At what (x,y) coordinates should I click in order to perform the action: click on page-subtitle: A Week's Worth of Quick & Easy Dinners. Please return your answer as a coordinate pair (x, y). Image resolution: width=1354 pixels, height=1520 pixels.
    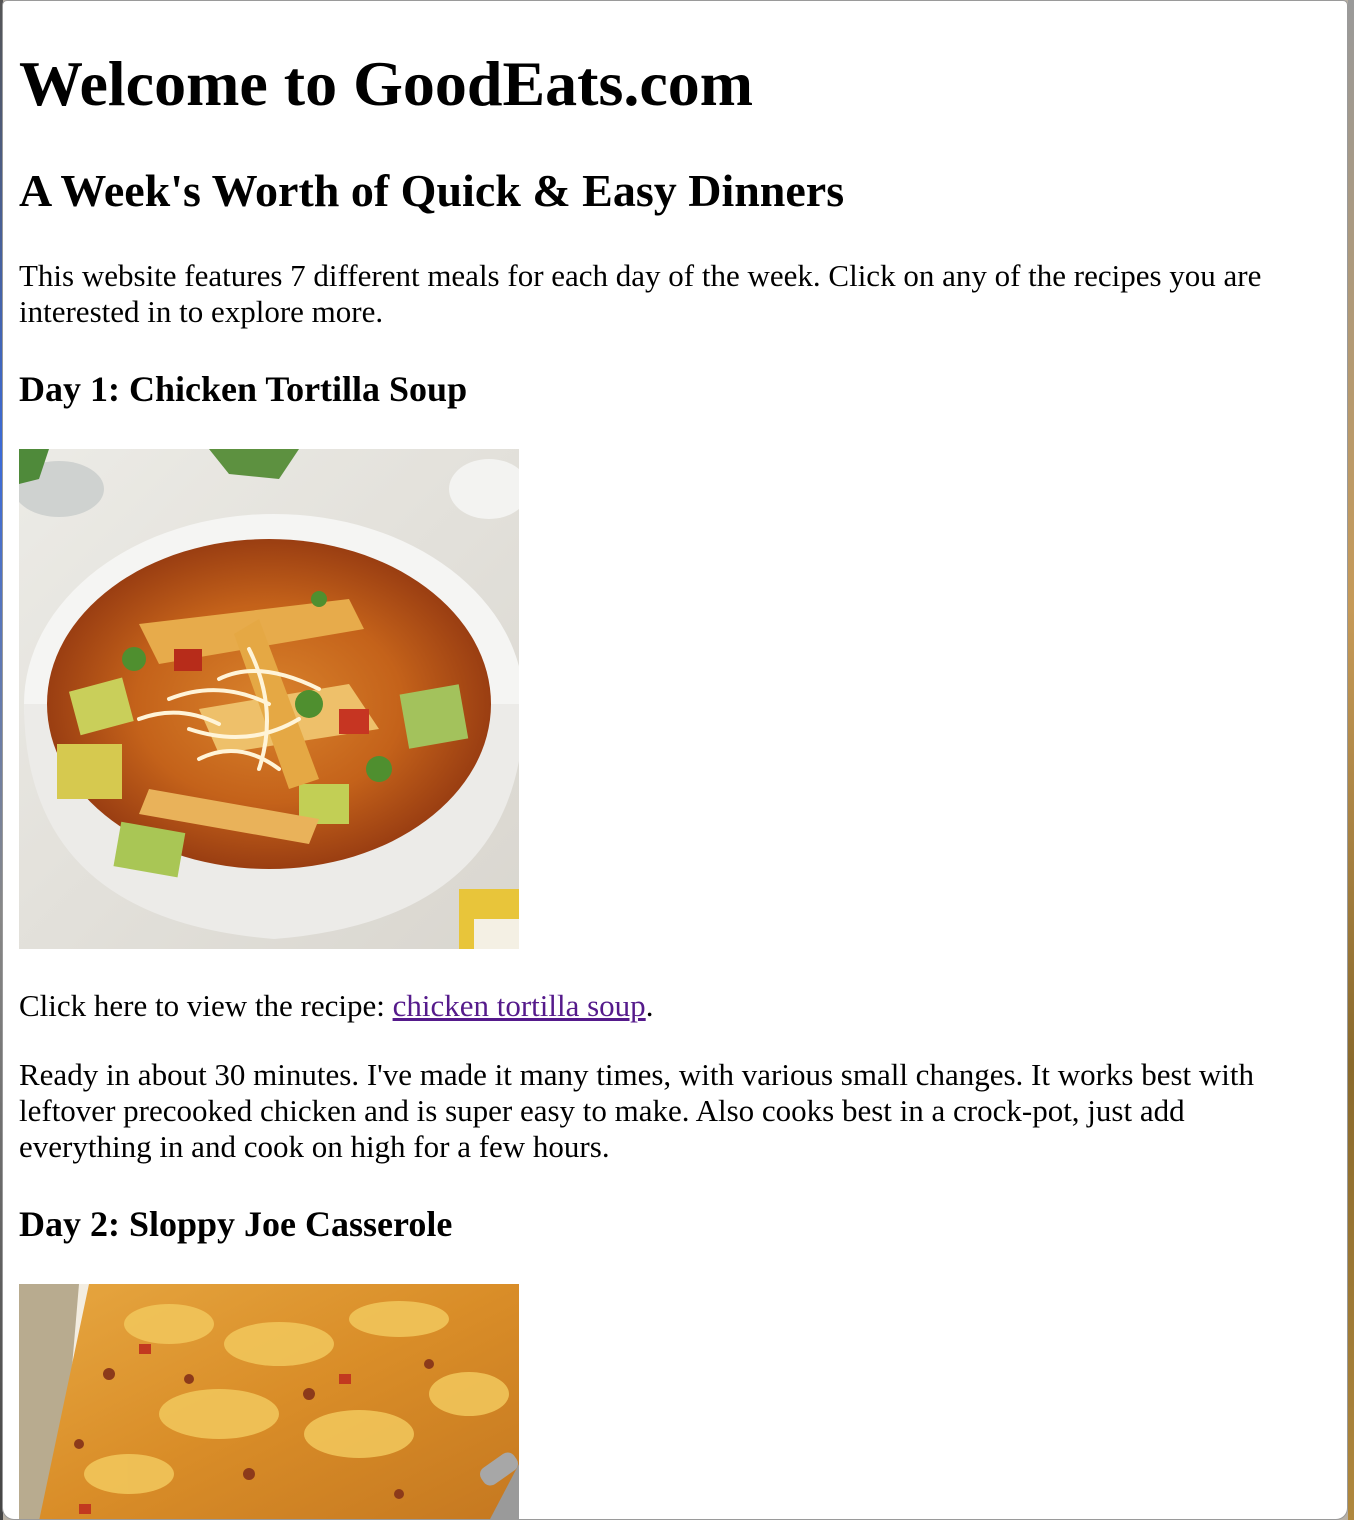
    Looking at the image, I should click on (432, 190).